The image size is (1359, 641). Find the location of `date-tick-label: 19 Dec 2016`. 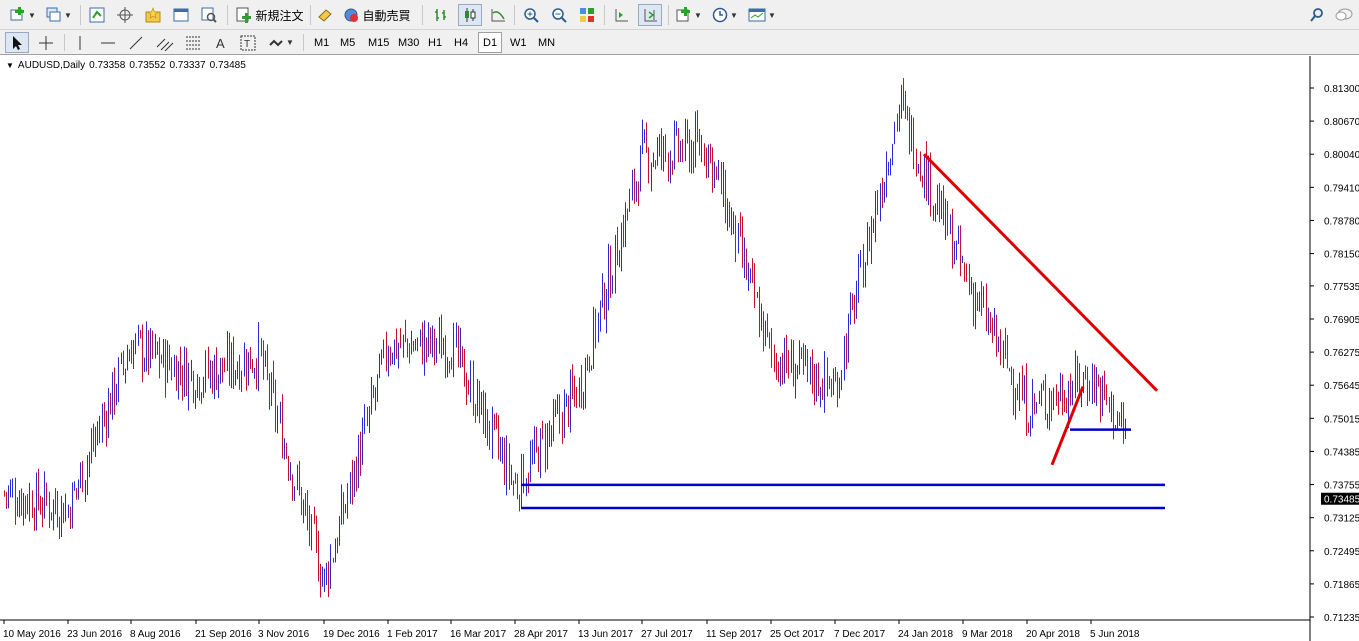

date-tick-label: 19 Dec 2016 is located at coordinates (351, 634).